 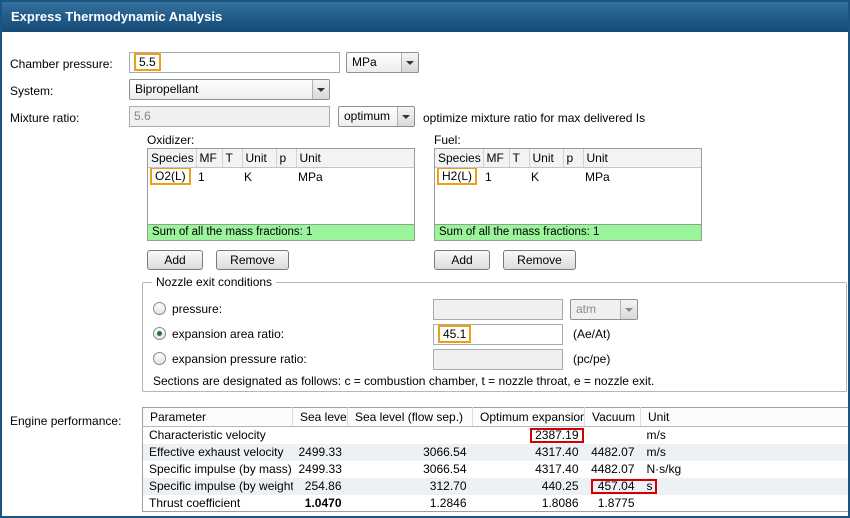 I want to click on engine-col-unit: Unit, so click(x=744, y=417).